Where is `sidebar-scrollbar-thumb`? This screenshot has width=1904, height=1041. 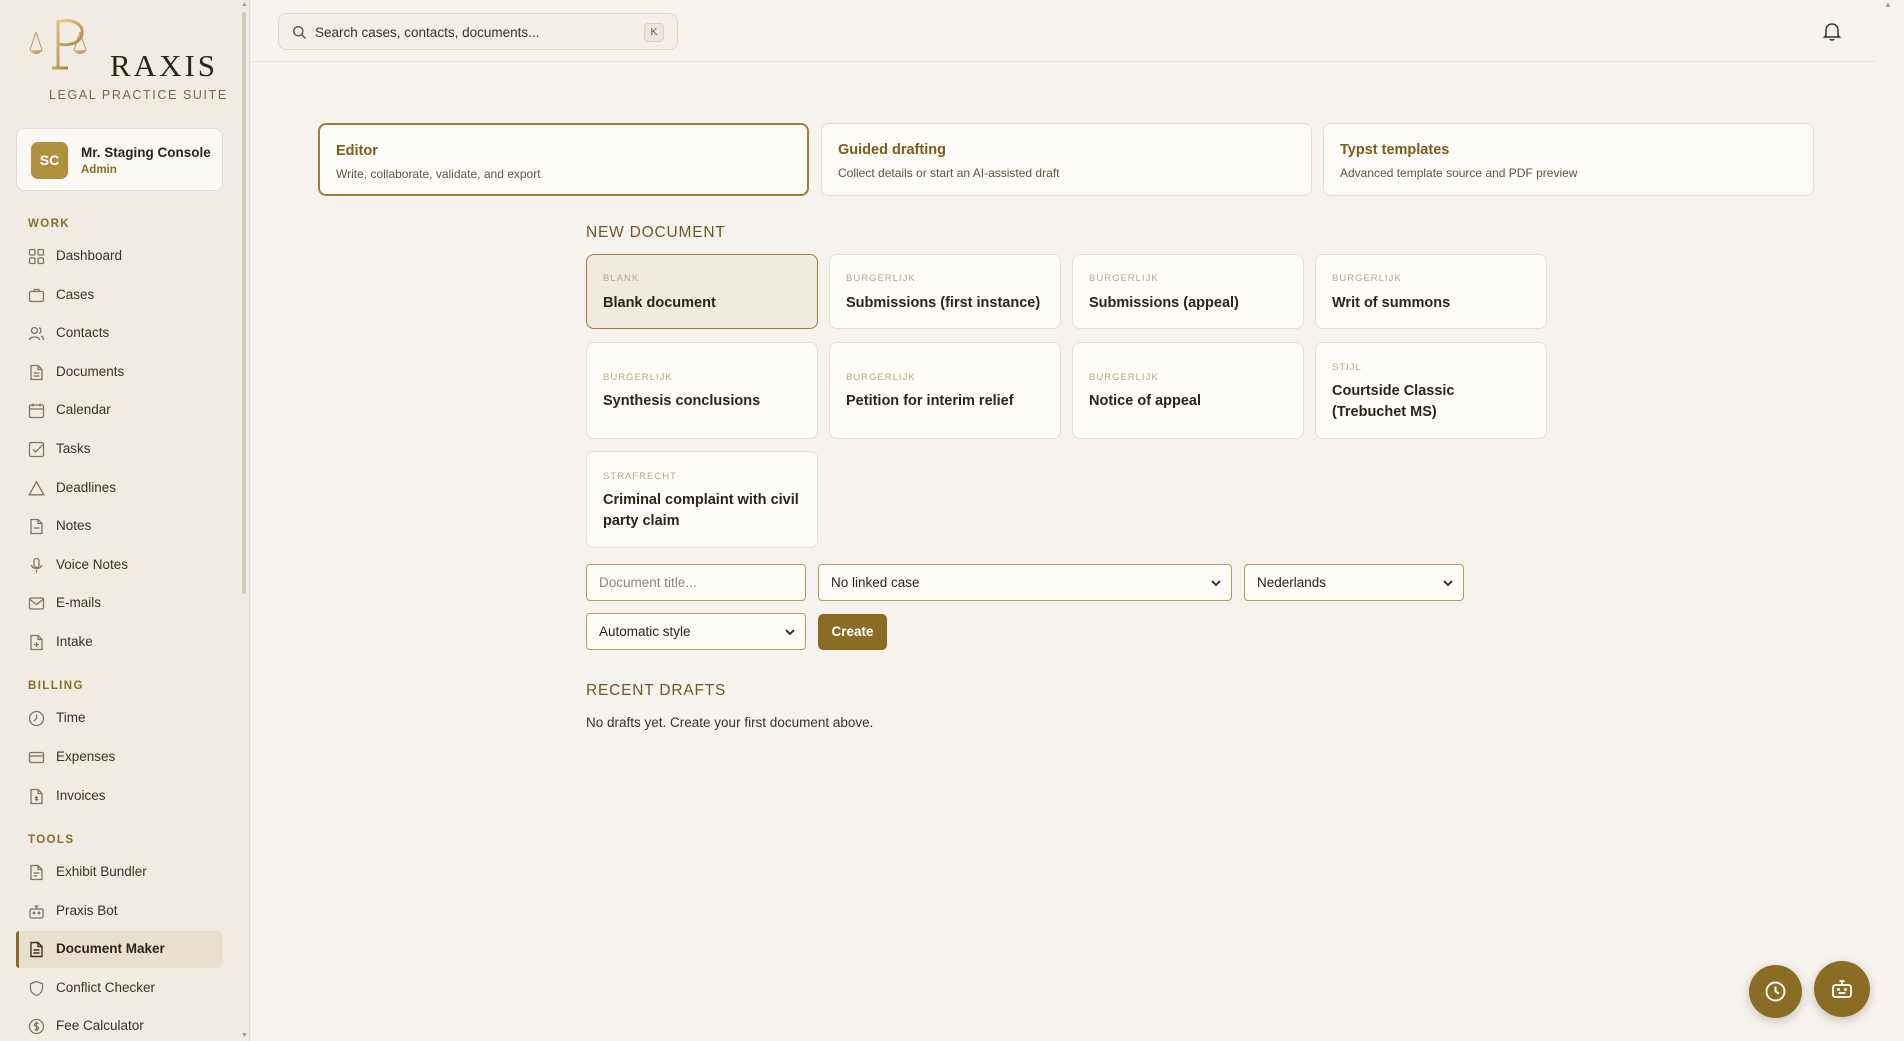 sidebar-scrollbar-thumb is located at coordinates (244, 303).